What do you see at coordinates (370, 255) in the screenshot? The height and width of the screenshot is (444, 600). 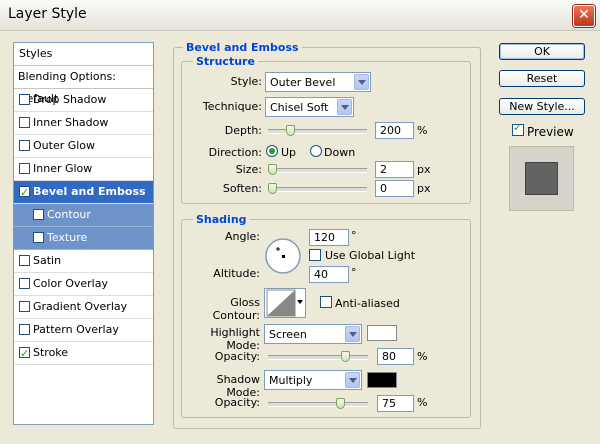 I see `global-light-label: Use Global Light` at bounding box center [370, 255].